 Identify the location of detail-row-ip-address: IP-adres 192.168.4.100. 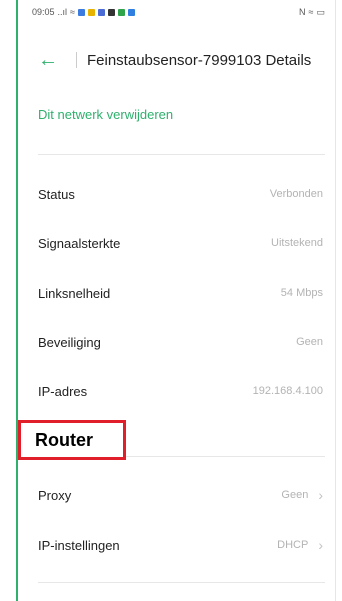
(180, 391).